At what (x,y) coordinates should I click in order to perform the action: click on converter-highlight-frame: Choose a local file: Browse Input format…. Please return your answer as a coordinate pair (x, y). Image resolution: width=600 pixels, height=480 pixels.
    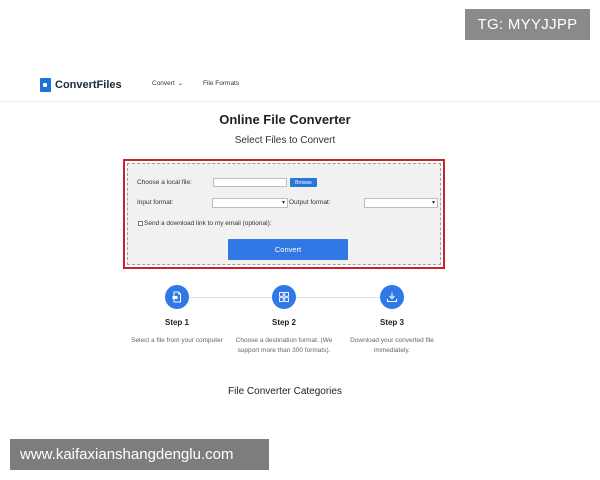
    Looking at the image, I should click on (284, 214).